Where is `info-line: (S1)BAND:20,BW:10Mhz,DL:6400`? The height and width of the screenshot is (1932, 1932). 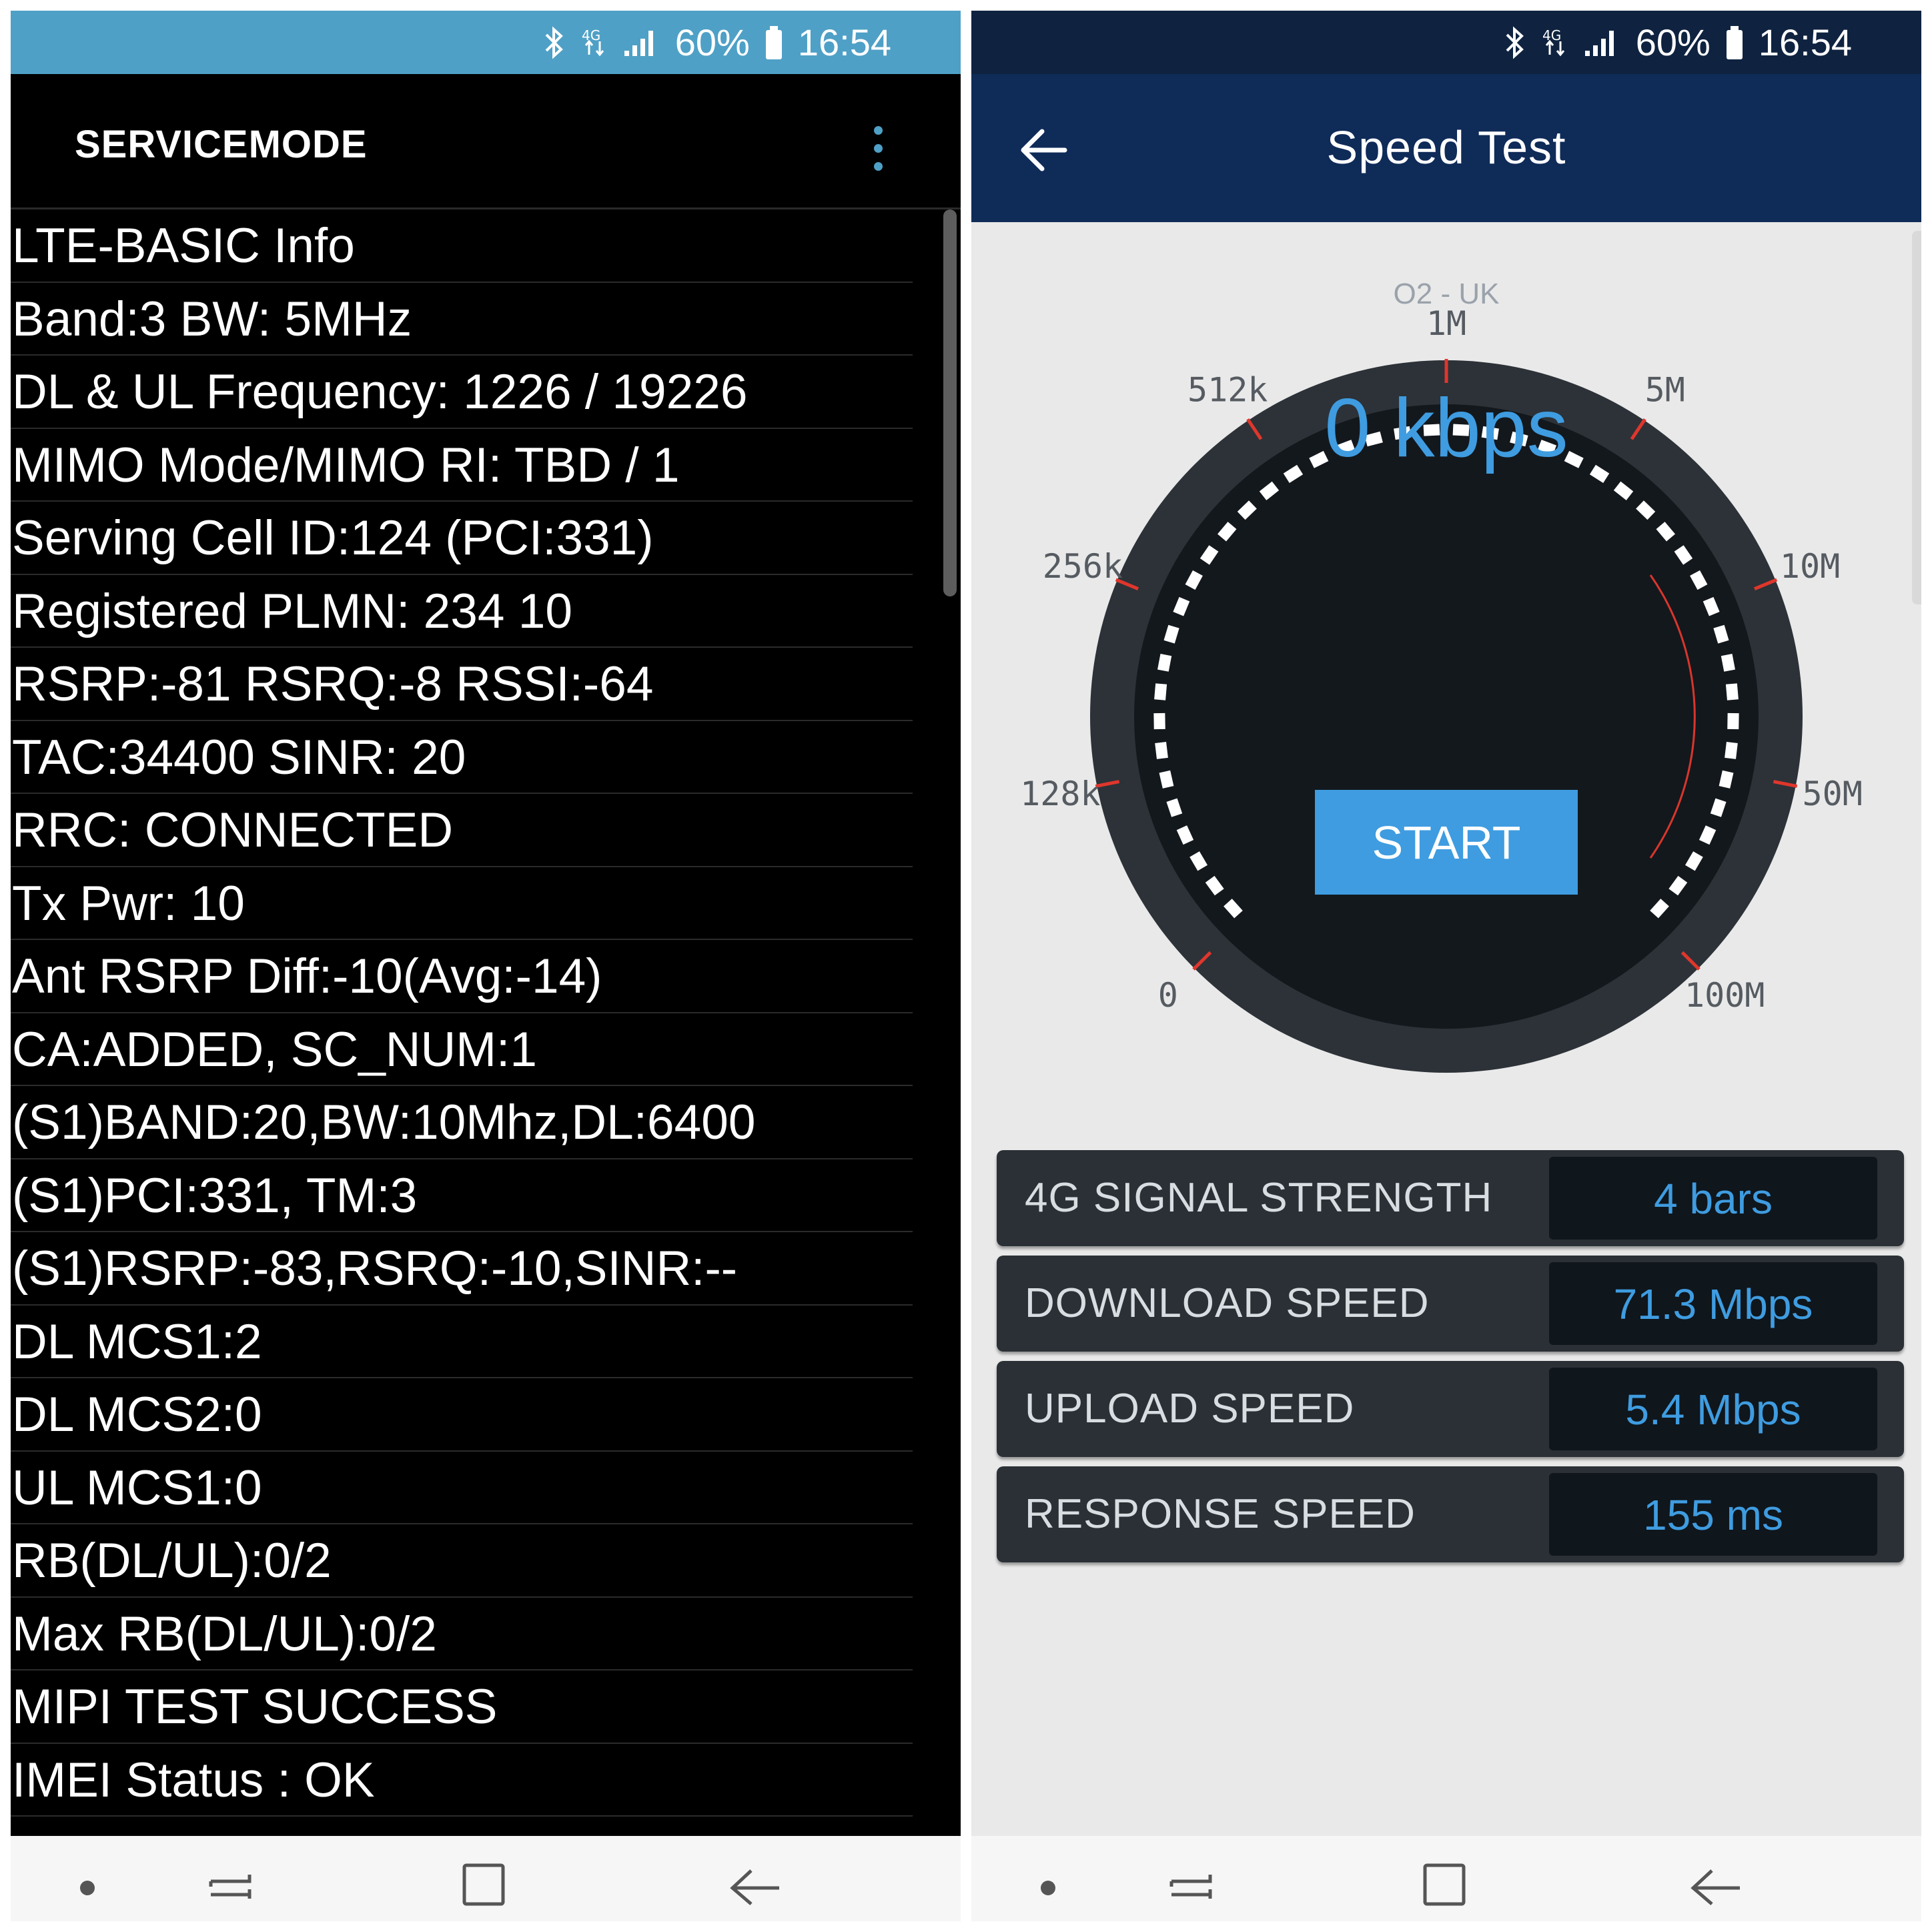 info-line: (S1)BAND:20,BW:10Mhz,DL:6400 is located at coordinates (462, 1122).